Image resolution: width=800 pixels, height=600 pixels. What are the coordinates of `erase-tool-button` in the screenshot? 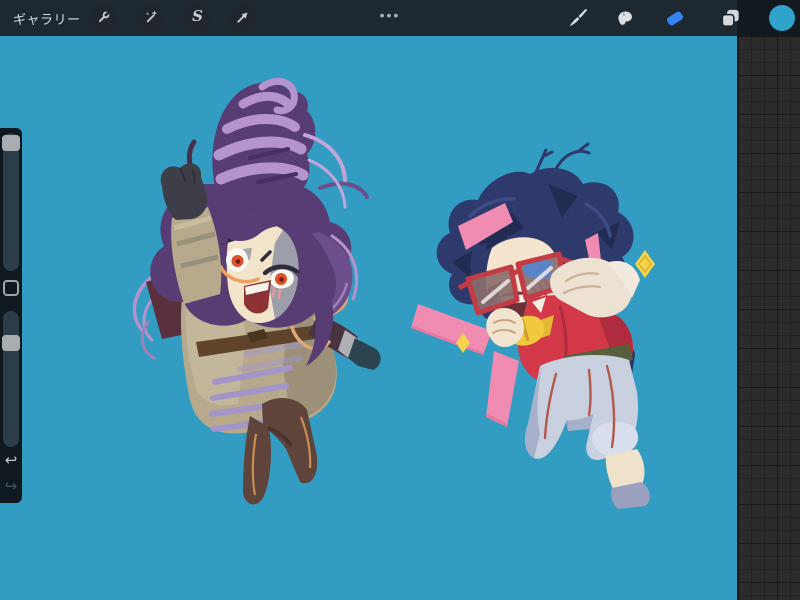 It's located at (675, 18).